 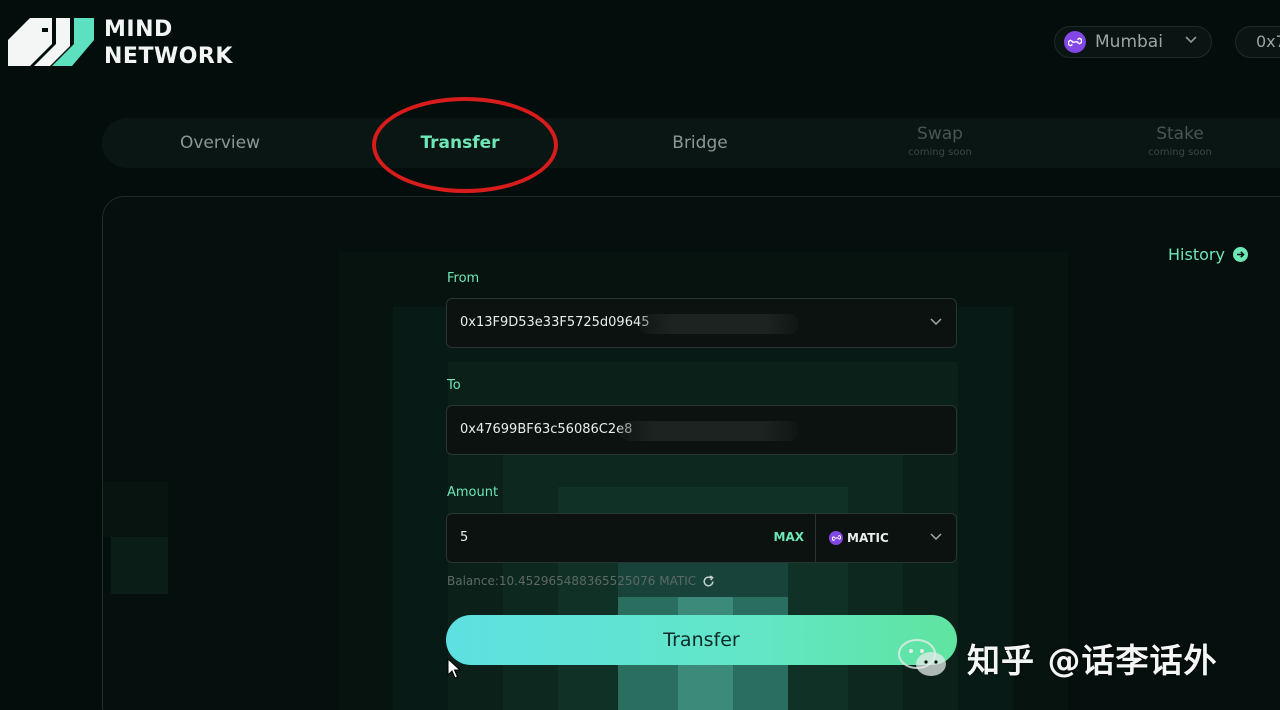 What do you see at coordinates (138, 29) in the screenshot?
I see `brand-line-1: MIND` at bounding box center [138, 29].